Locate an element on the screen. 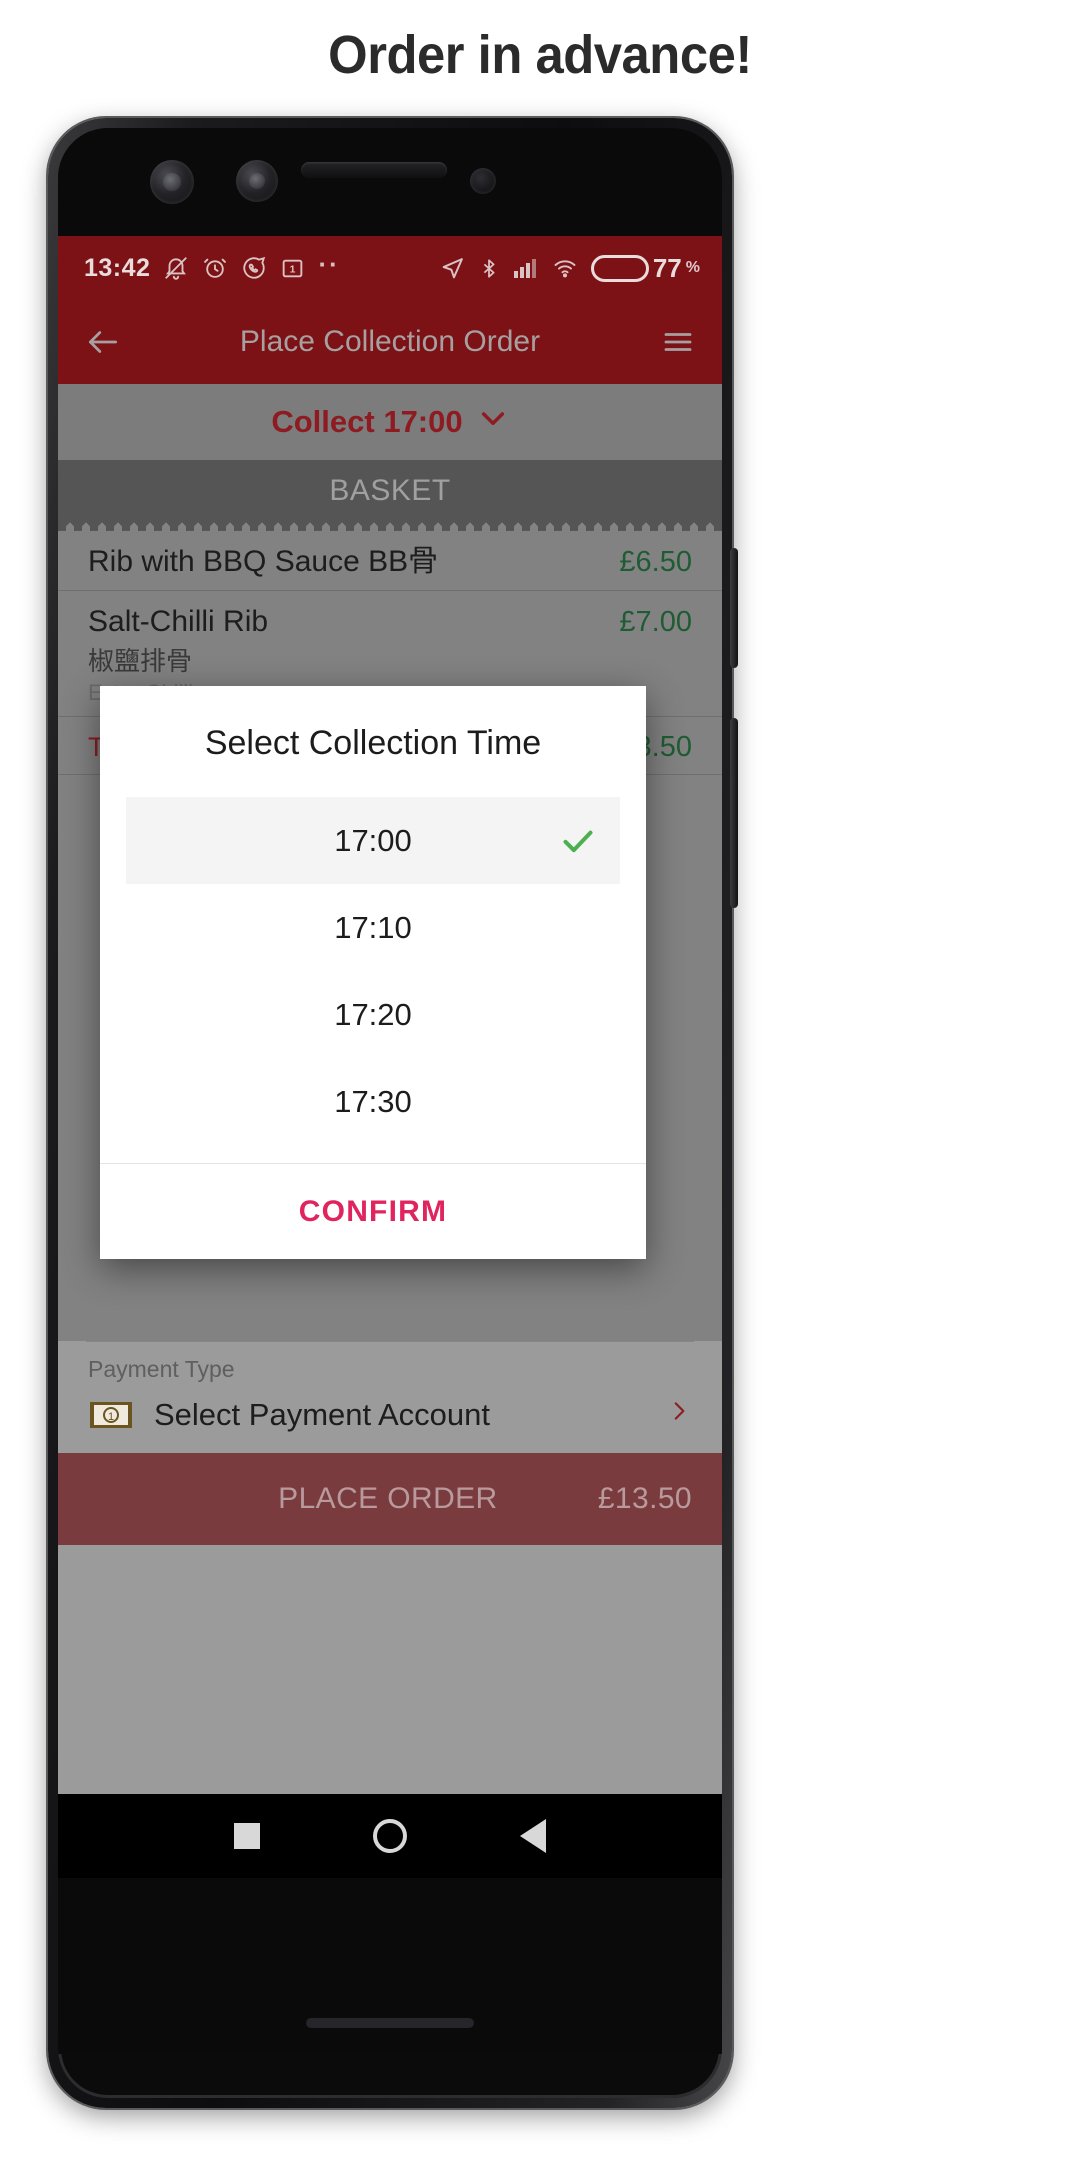 This screenshot has height=2160, width=1080. phone-bottom-bezel is located at coordinates (390, 1966).